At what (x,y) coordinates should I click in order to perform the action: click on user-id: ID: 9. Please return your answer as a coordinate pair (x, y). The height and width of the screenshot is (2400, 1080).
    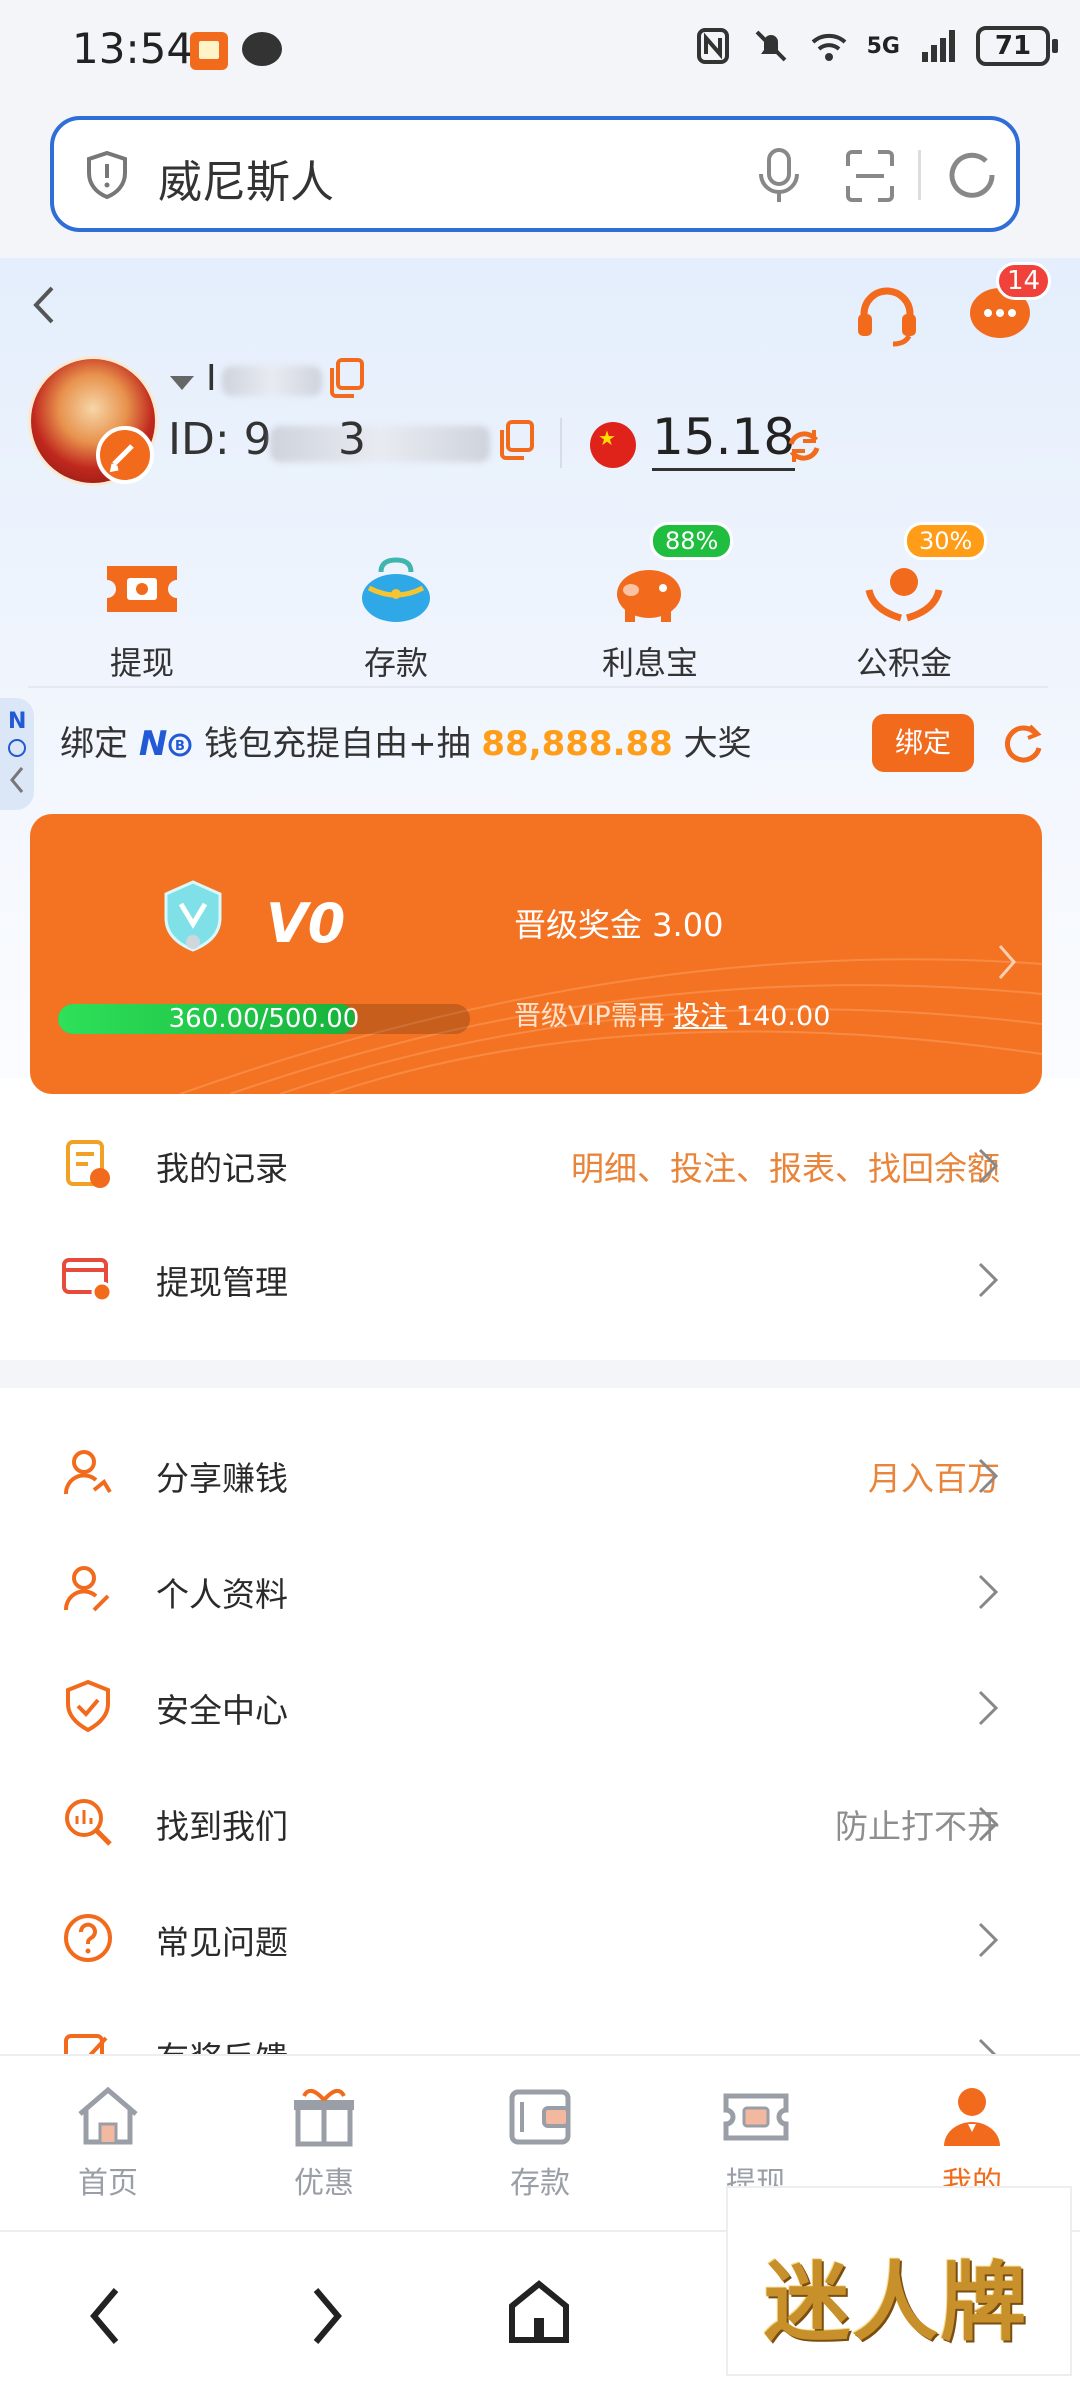
    Looking at the image, I should click on (220, 439).